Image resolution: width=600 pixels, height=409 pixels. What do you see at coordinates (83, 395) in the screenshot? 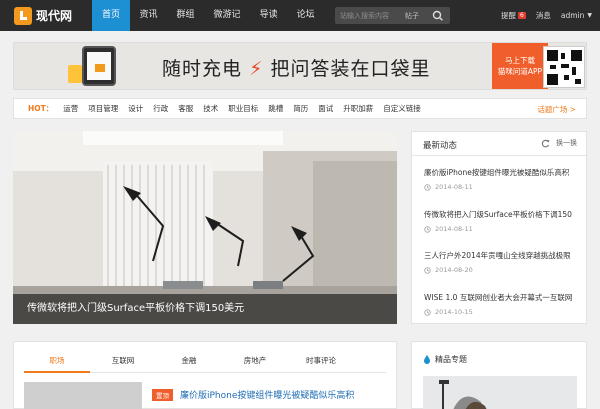
I see `article-thumbnail` at bounding box center [83, 395].